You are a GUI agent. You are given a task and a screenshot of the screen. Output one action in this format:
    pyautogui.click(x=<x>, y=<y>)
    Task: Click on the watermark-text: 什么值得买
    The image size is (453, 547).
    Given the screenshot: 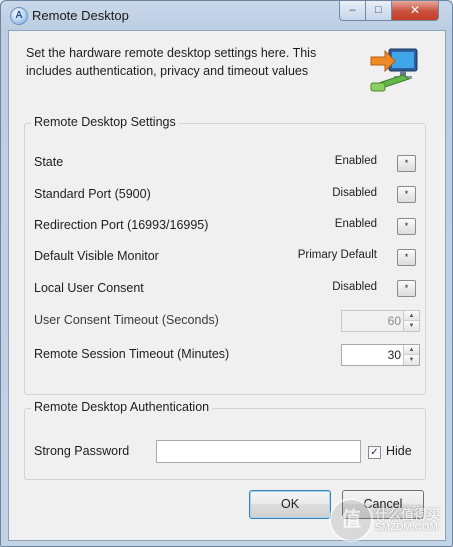 What is the action you would take?
    pyautogui.click(x=408, y=514)
    